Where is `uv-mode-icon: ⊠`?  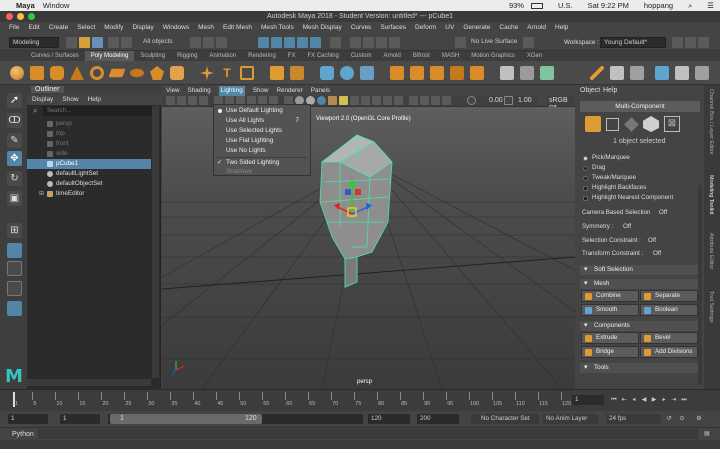
uv-mode-icon: ⊠ is located at coordinates (672, 124).